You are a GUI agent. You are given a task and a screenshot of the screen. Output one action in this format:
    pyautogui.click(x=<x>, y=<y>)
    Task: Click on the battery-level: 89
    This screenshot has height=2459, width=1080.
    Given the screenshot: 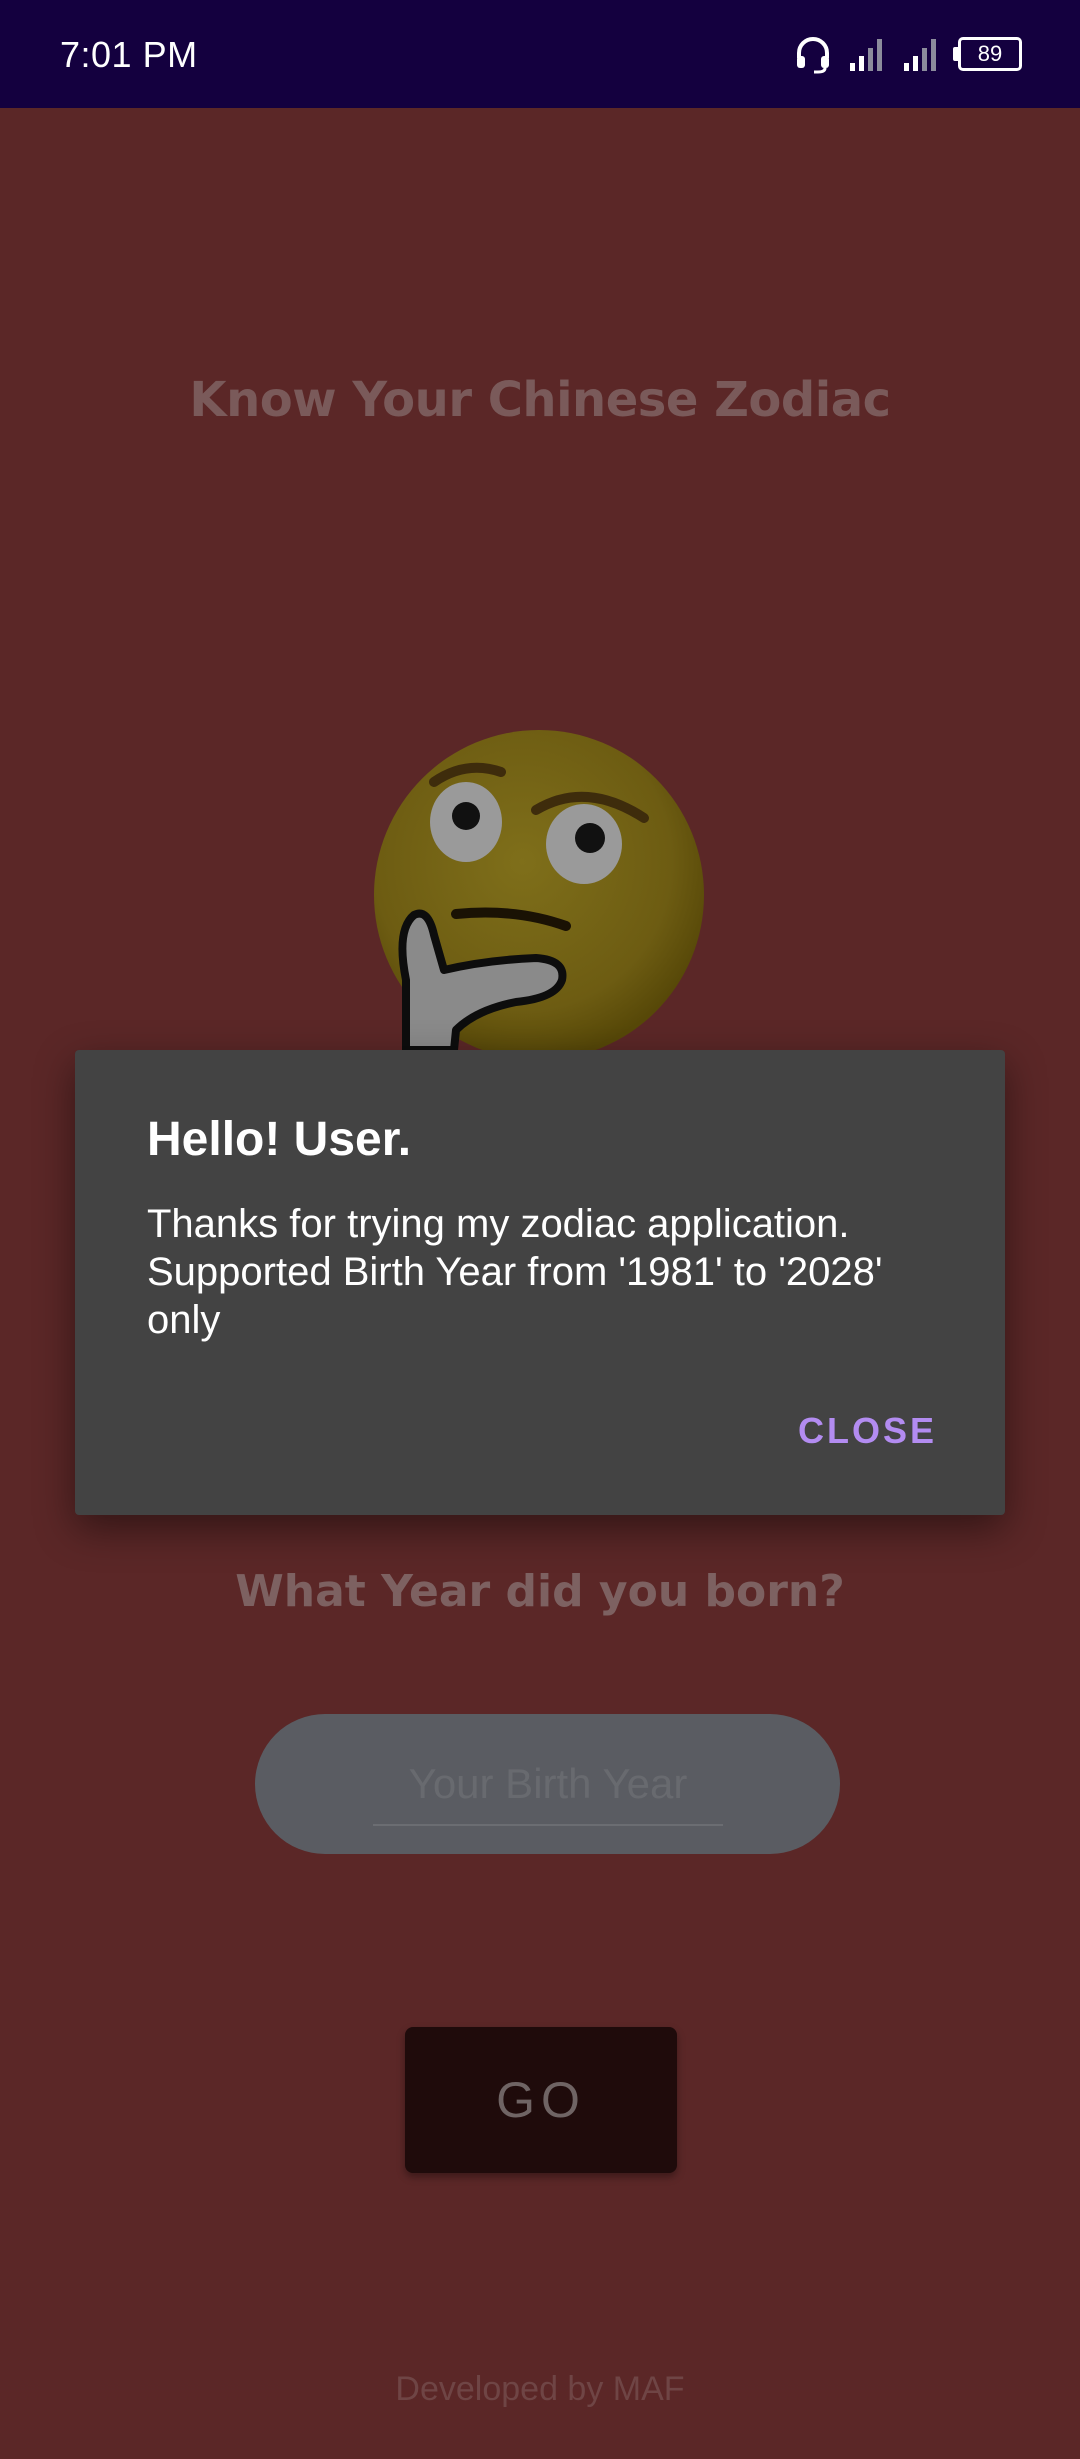 What is the action you would take?
    pyautogui.click(x=990, y=53)
    